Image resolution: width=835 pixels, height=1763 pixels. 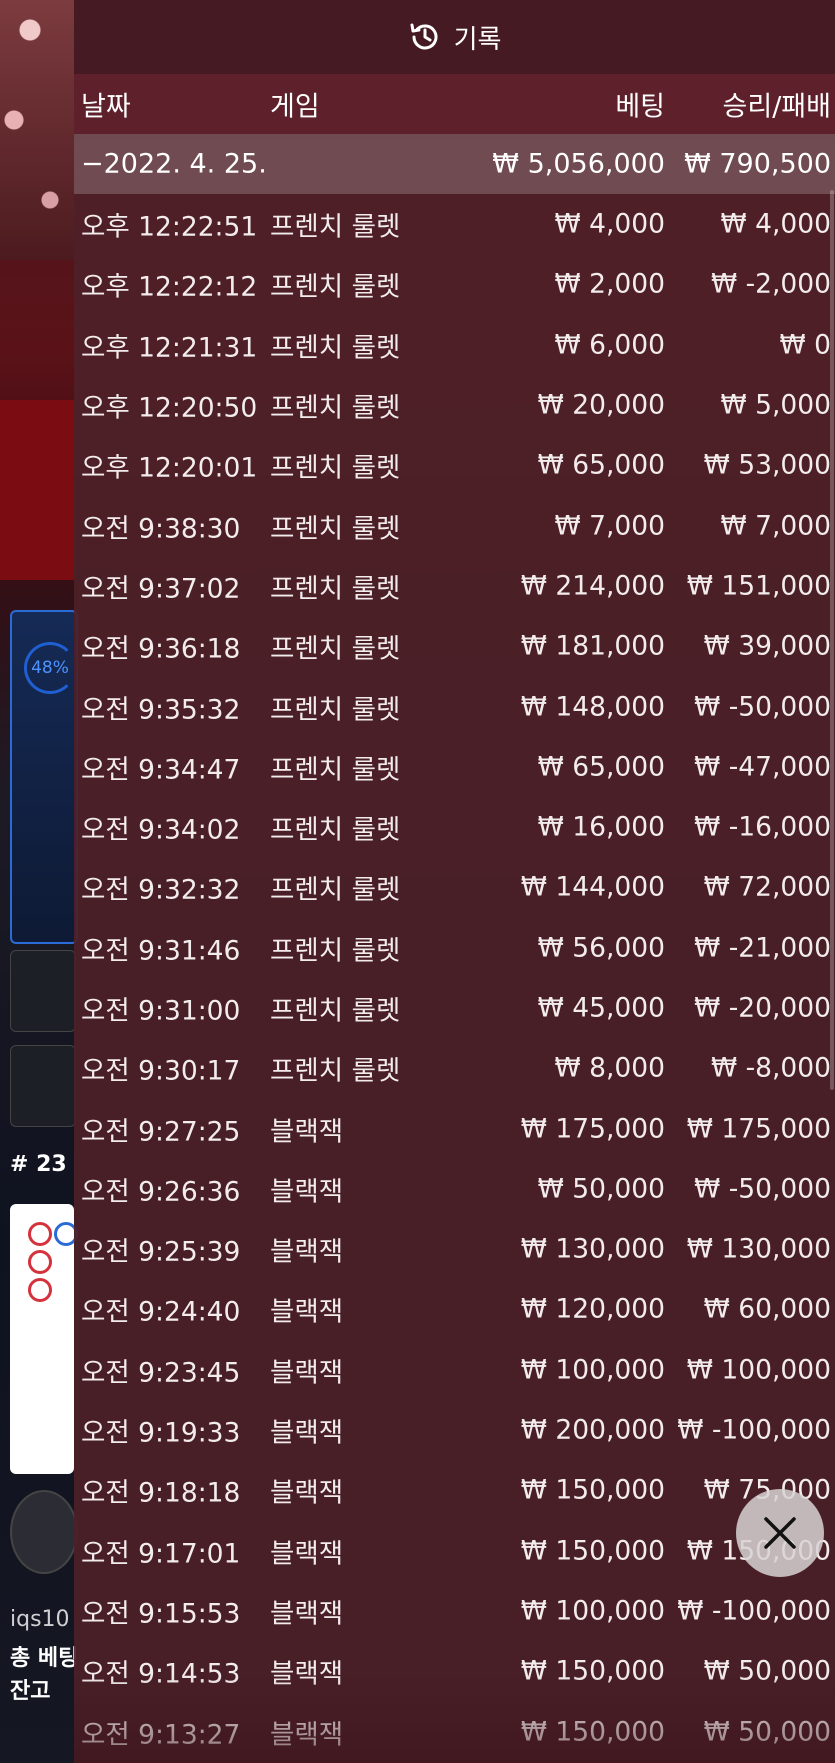 I want to click on history-row: 오전 9:37:02 프렌치 룰렛 ₩ 214,000 ₩ 151,000, so click(x=454, y=586).